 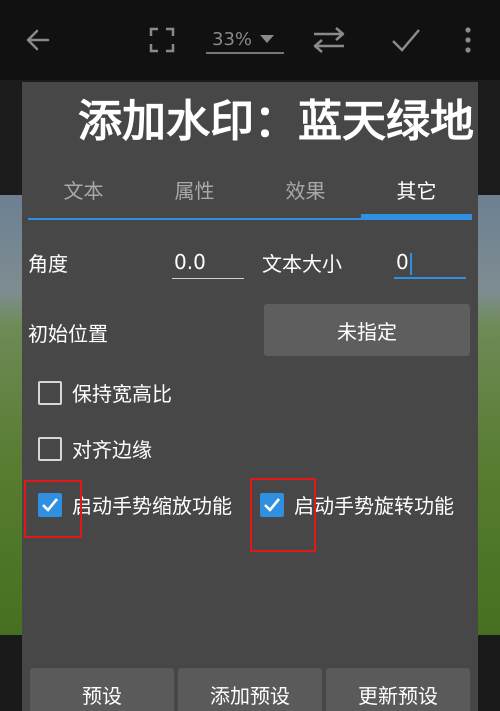 I want to click on fullscreen-icon, so click(x=162, y=40).